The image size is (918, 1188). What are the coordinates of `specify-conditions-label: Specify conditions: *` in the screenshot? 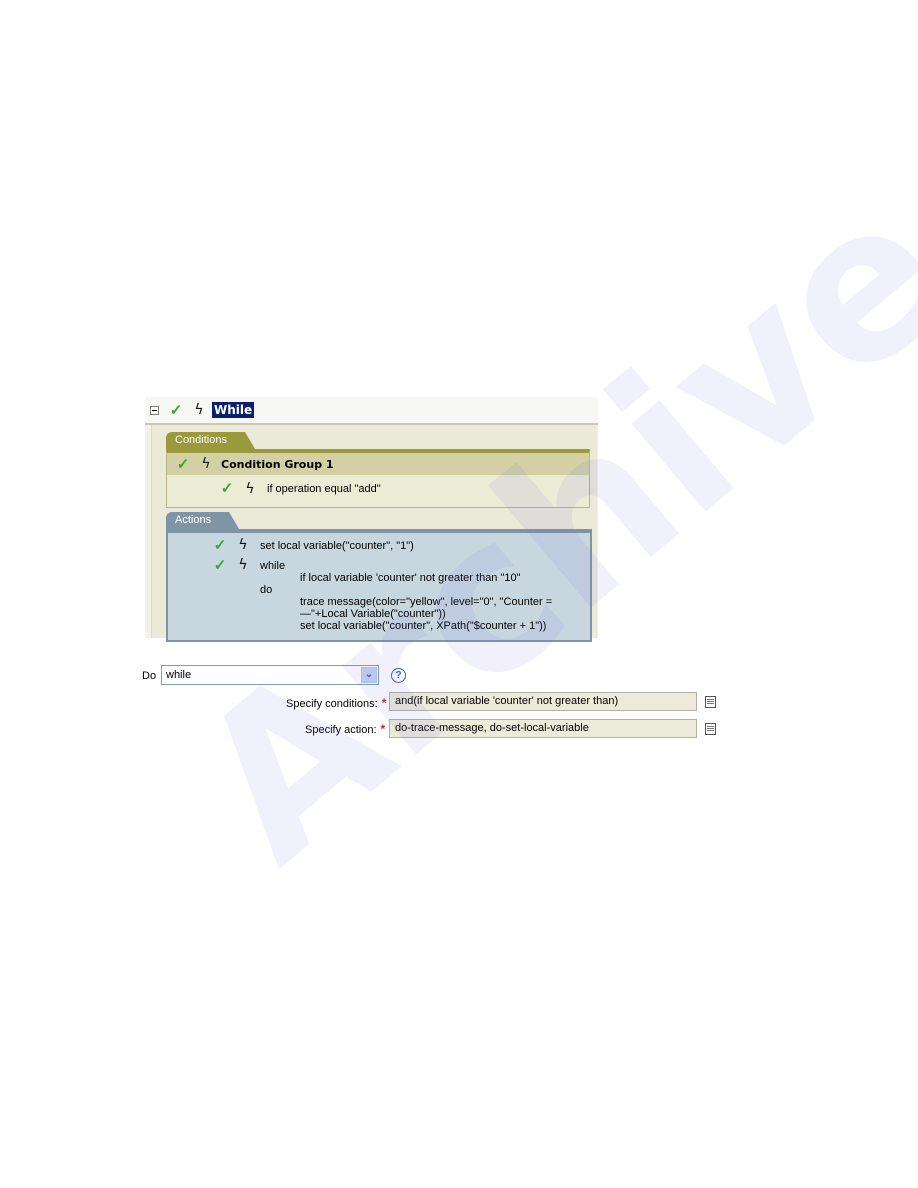 It's located at (336, 703).